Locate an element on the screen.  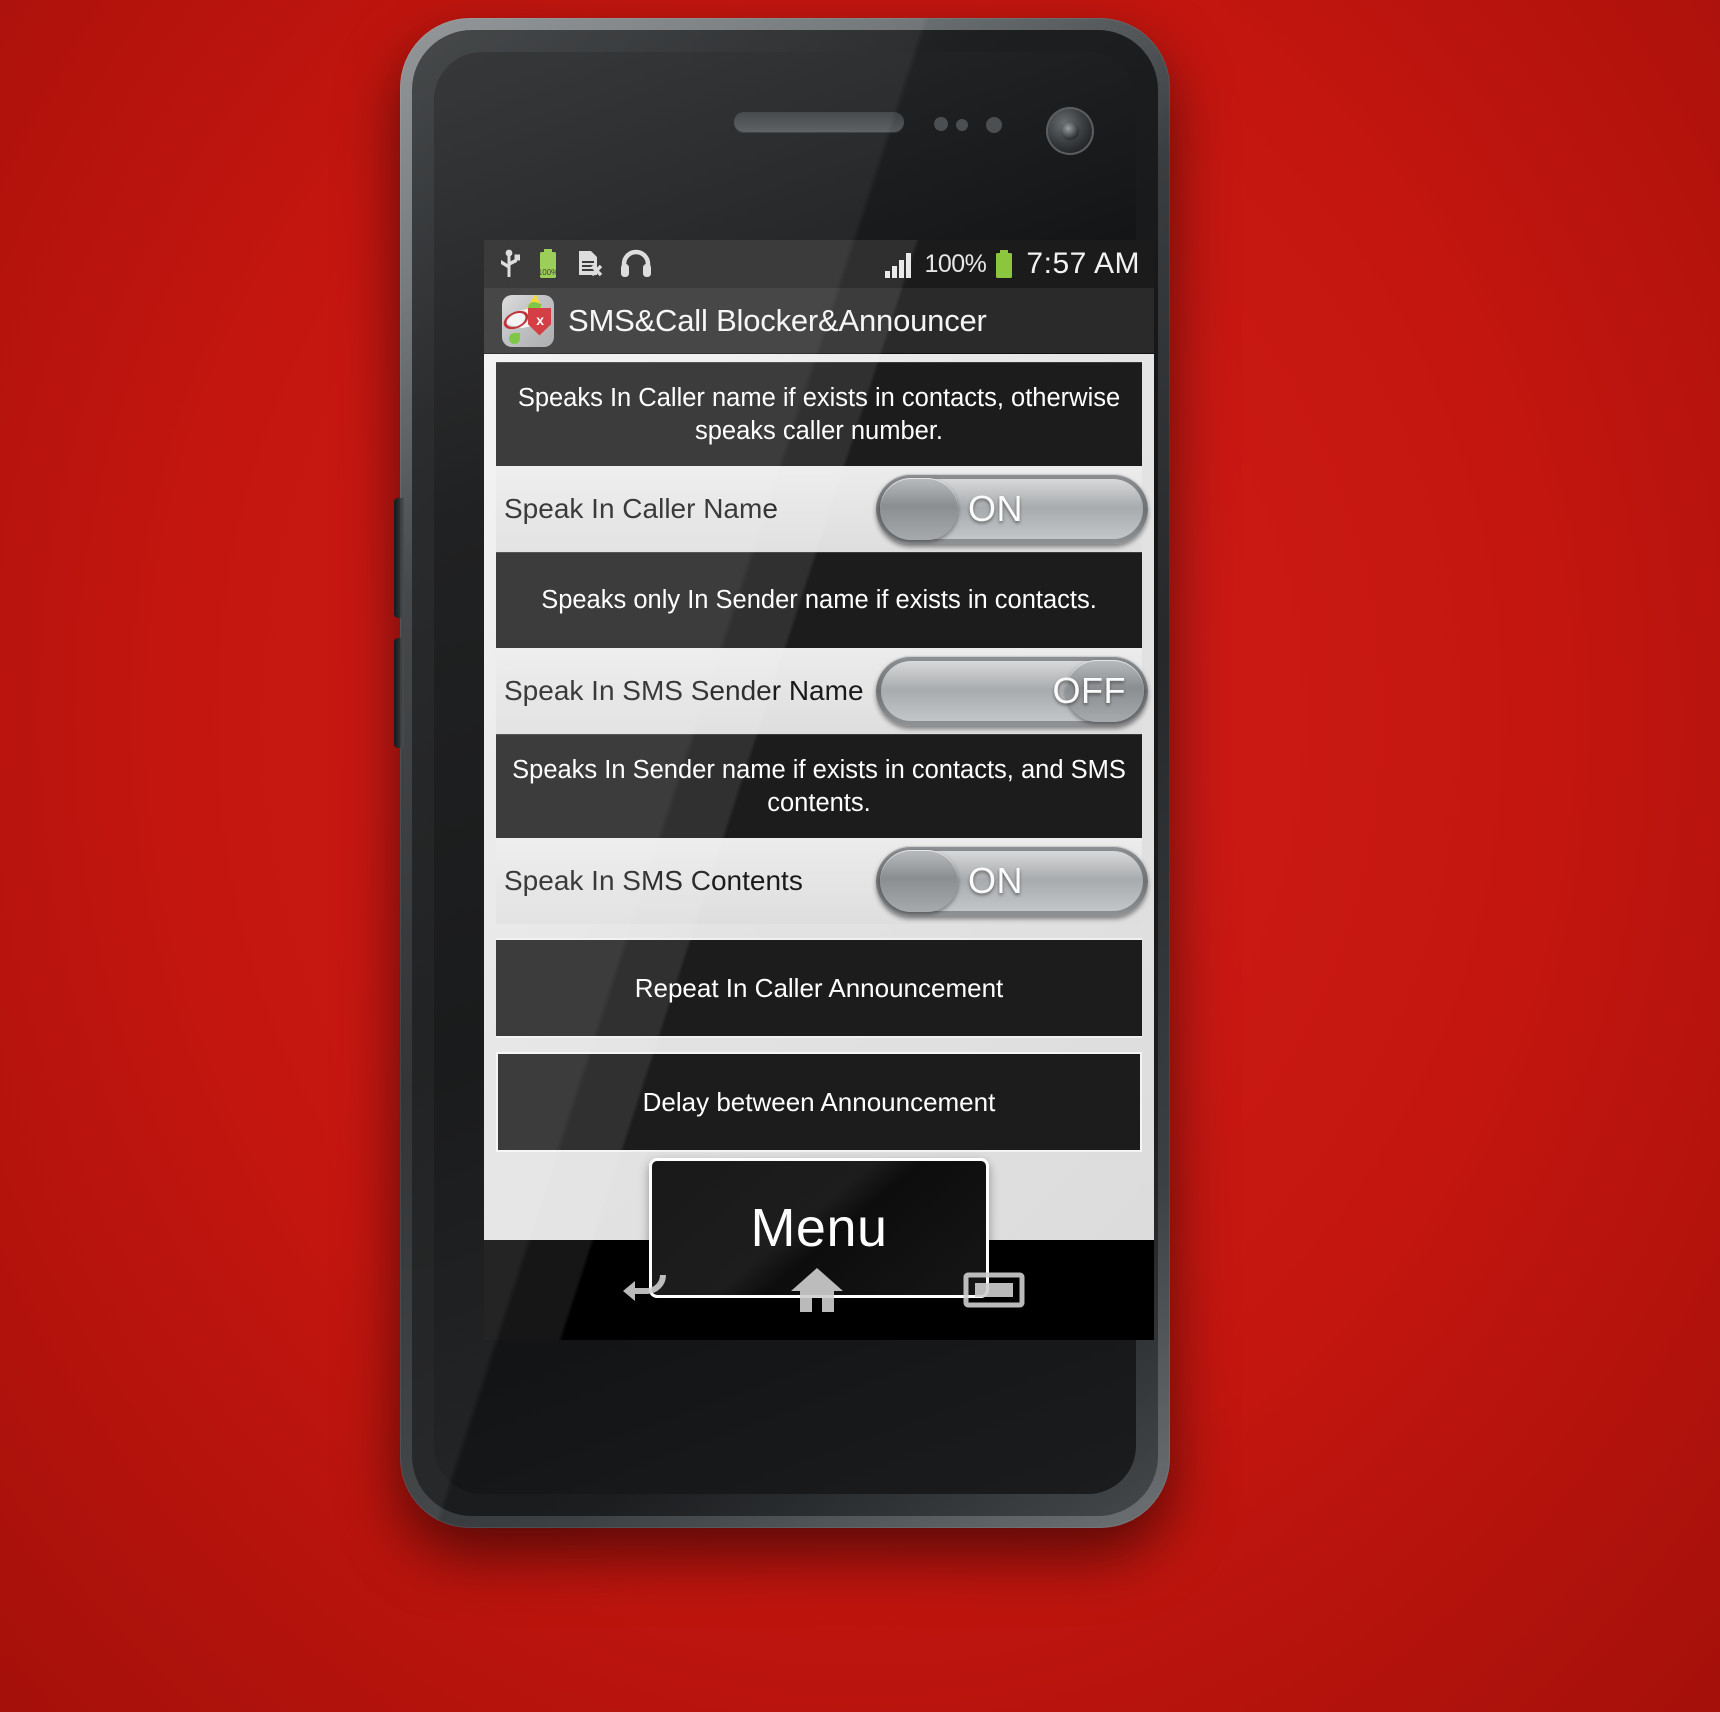
setting-row-speak-caller-name: Speak In Caller Name ON is located at coordinates (822, 509).